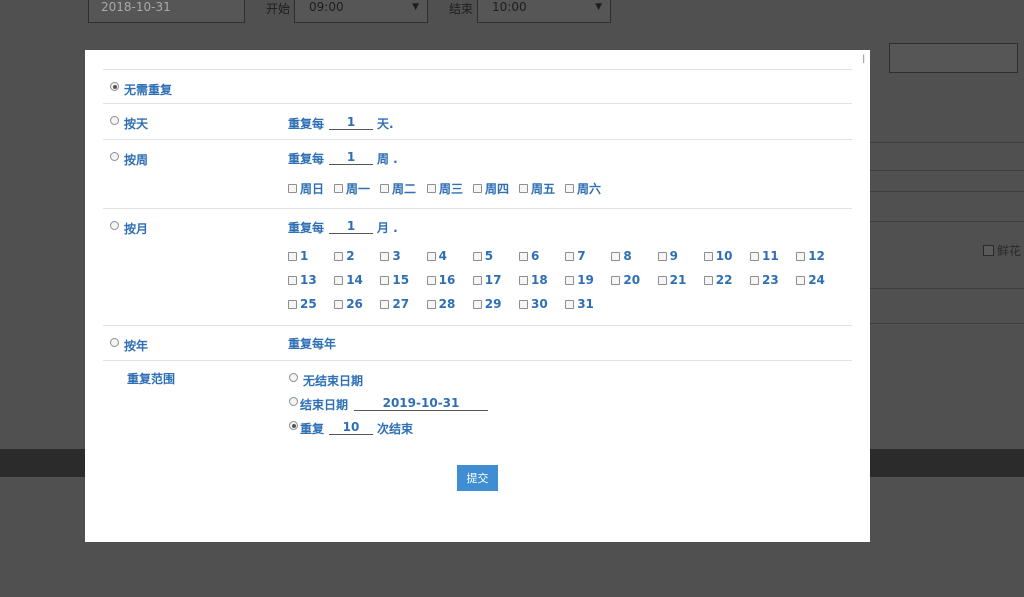  I want to click on monthday-checkbox: 22, so click(718, 280).